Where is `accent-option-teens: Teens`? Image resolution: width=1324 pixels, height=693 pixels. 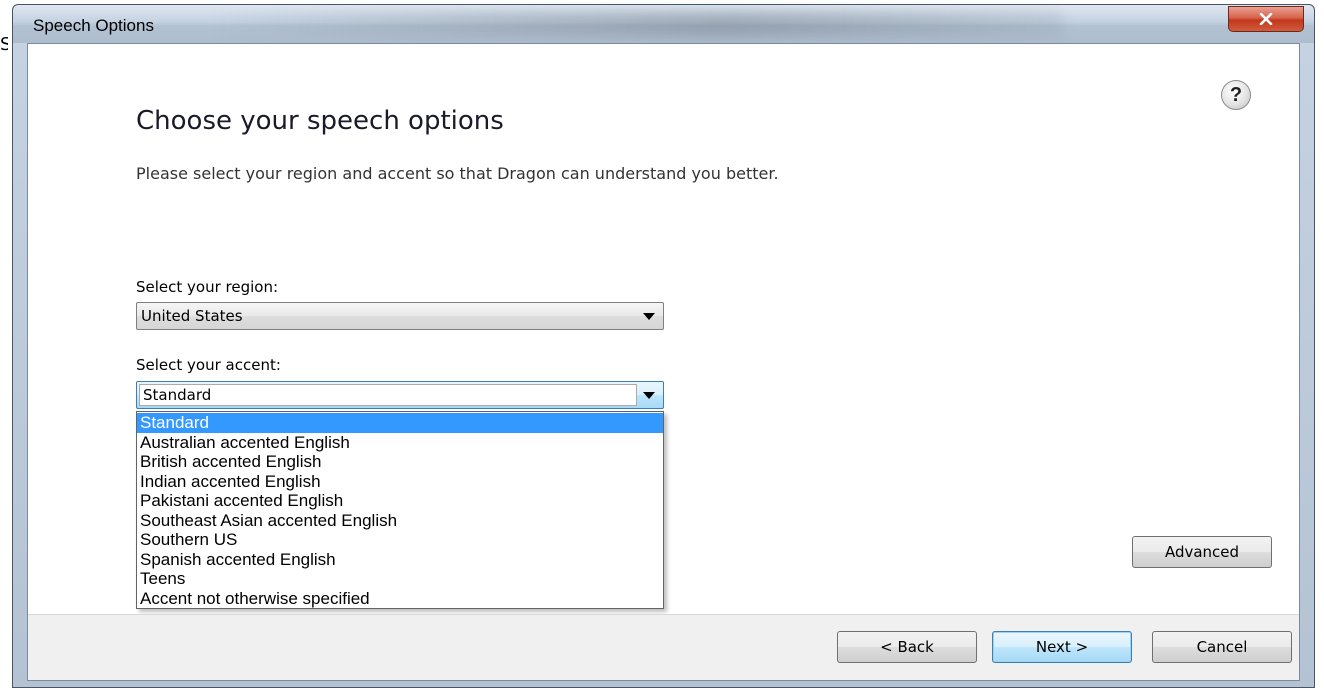 accent-option-teens: Teens is located at coordinates (400, 579).